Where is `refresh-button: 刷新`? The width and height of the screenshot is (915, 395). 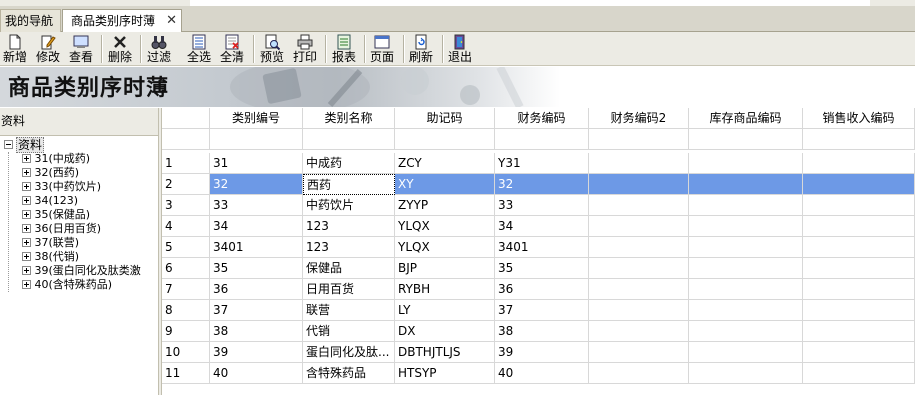
refresh-button: 刷新 is located at coordinates (421, 49).